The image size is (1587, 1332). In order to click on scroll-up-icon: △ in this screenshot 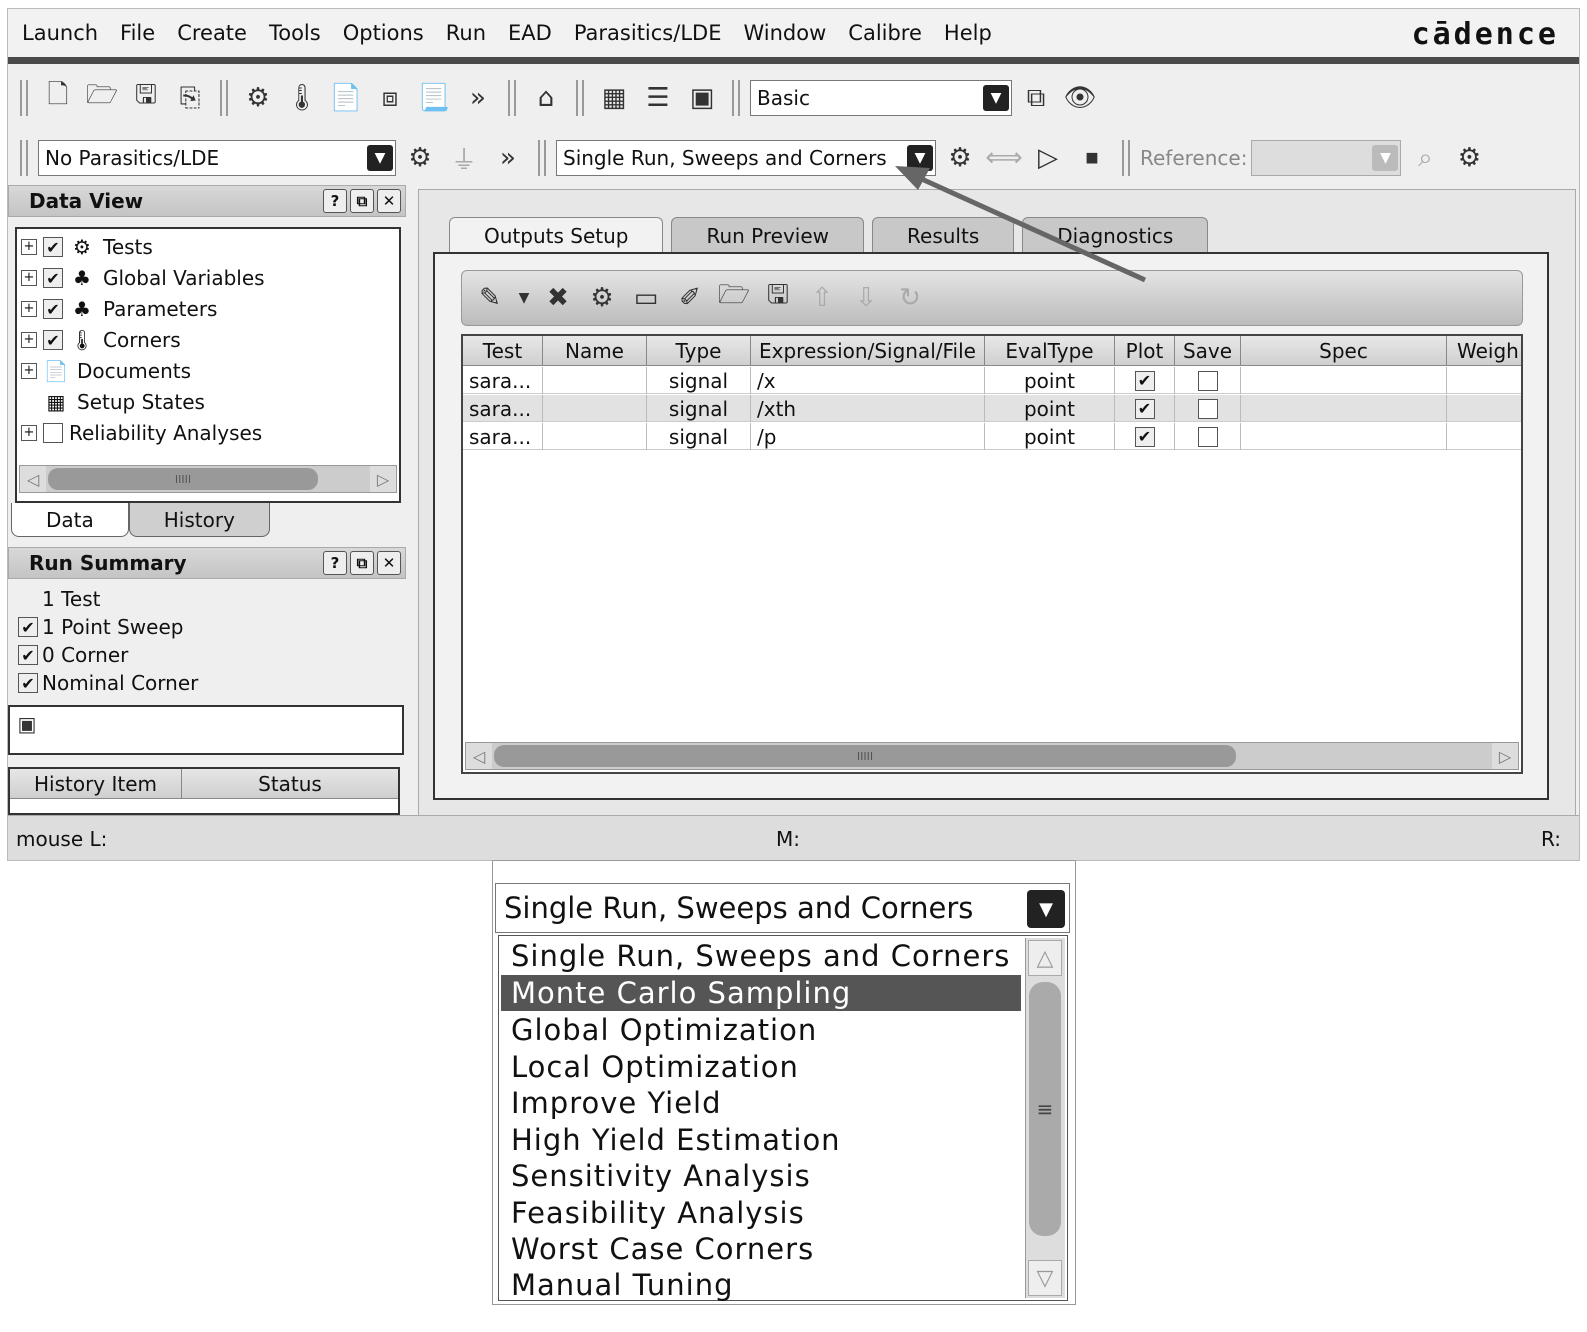, I will do `click(1045, 958)`.